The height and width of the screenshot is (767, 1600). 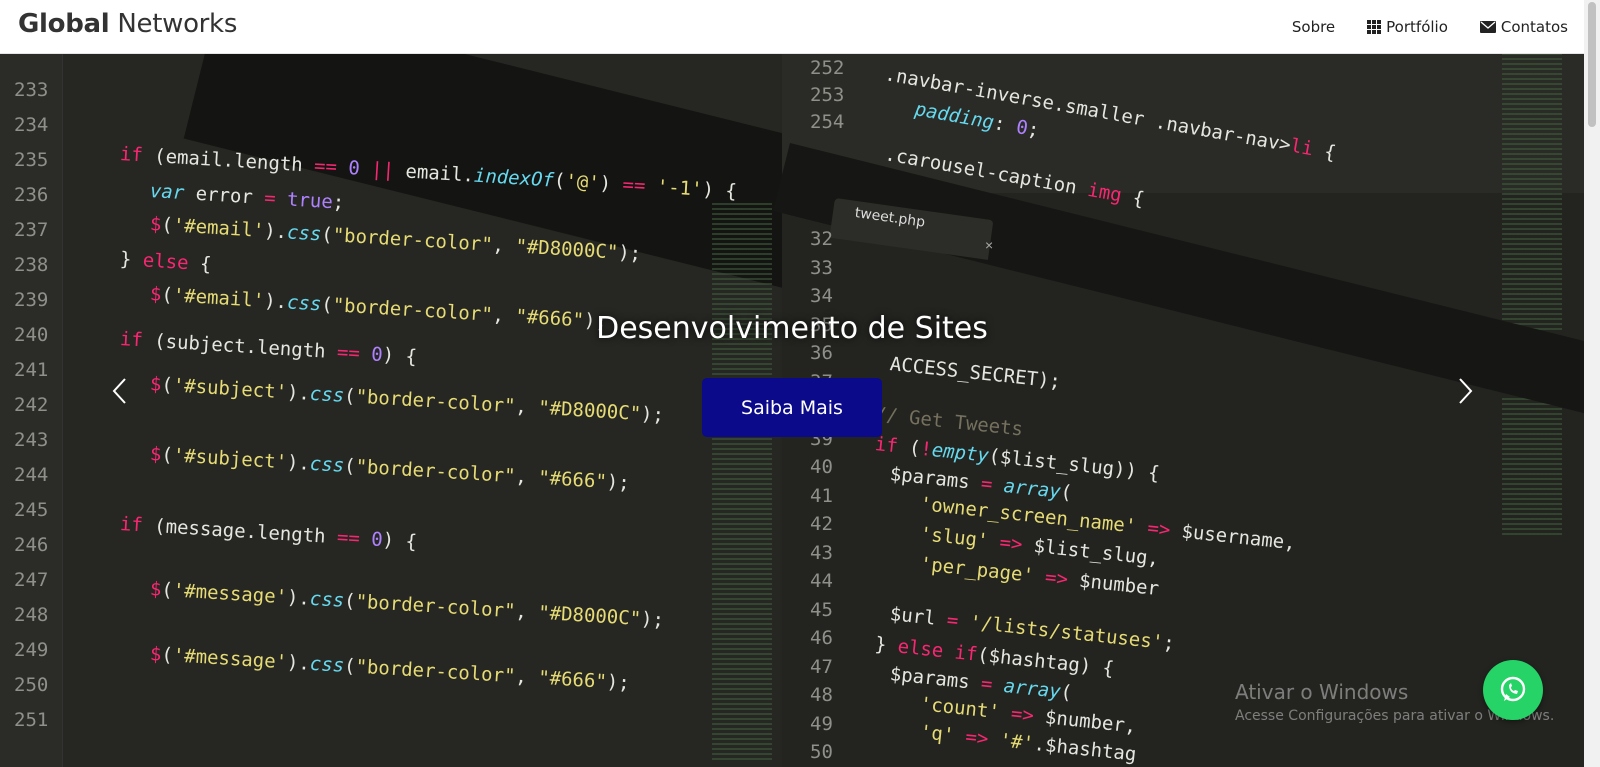 I want to click on line-number: 50, so click(x=821, y=752).